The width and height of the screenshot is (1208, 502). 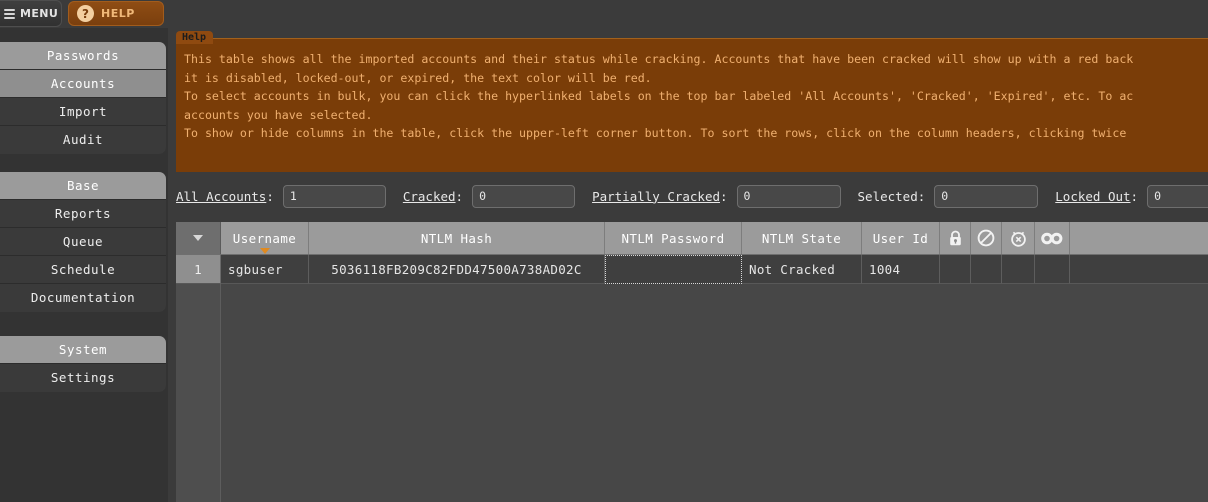 I want to click on sidebar-item-settings: Settings, so click(x=83, y=378).